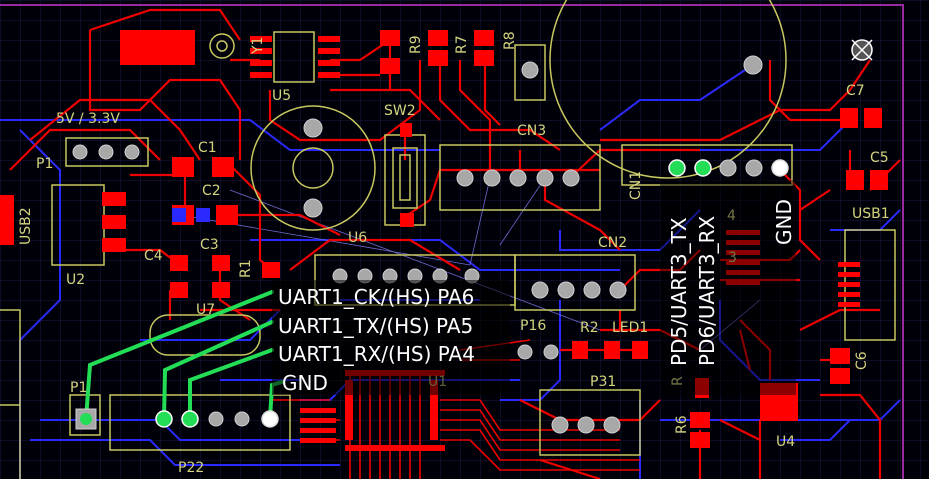 This screenshot has height=479, width=929. Describe the element at coordinates (679, 291) in the screenshot. I see `label-pd5-uart3-tx: PD5/UART3_TX` at that location.